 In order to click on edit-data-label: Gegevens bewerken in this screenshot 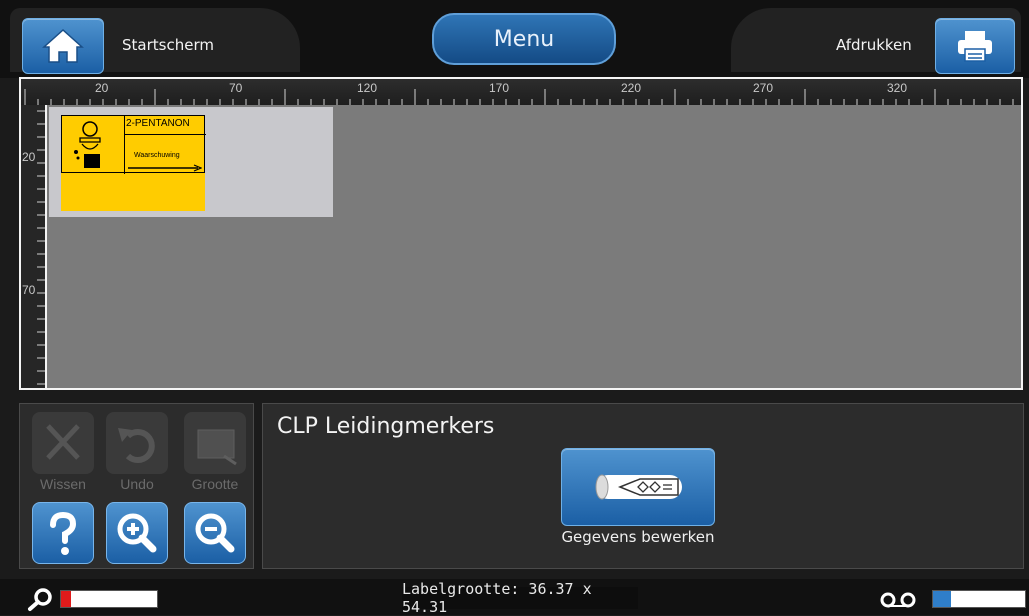, I will do `click(638, 537)`.